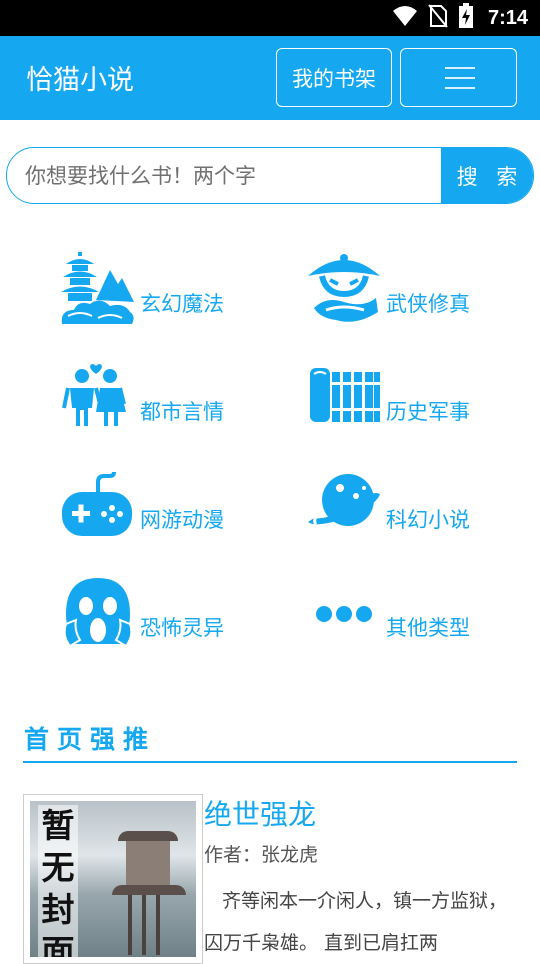 This screenshot has height=964, width=540. What do you see at coordinates (58, 881) in the screenshot?
I see `book-cover-text: 暂无封面` at bounding box center [58, 881].